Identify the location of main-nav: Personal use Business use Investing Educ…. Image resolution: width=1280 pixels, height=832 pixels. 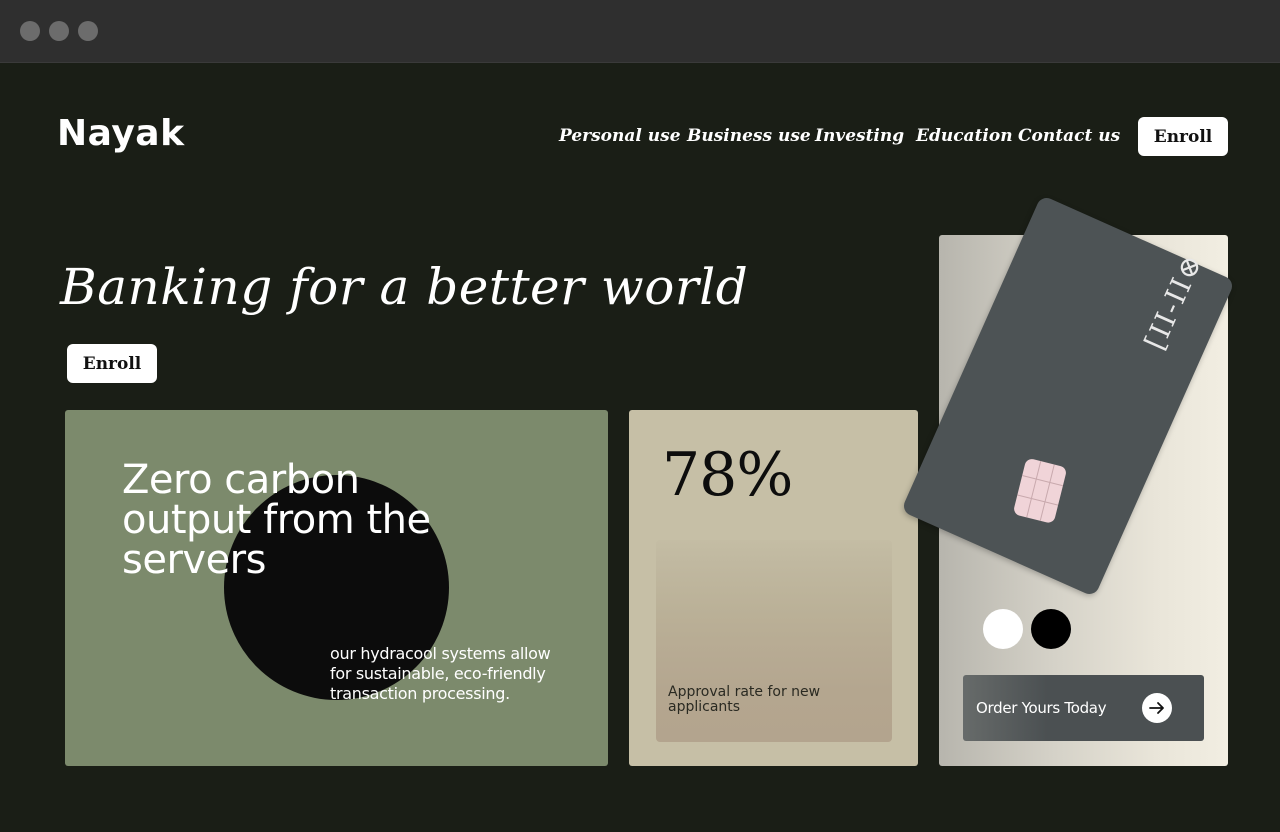
(640, 138).